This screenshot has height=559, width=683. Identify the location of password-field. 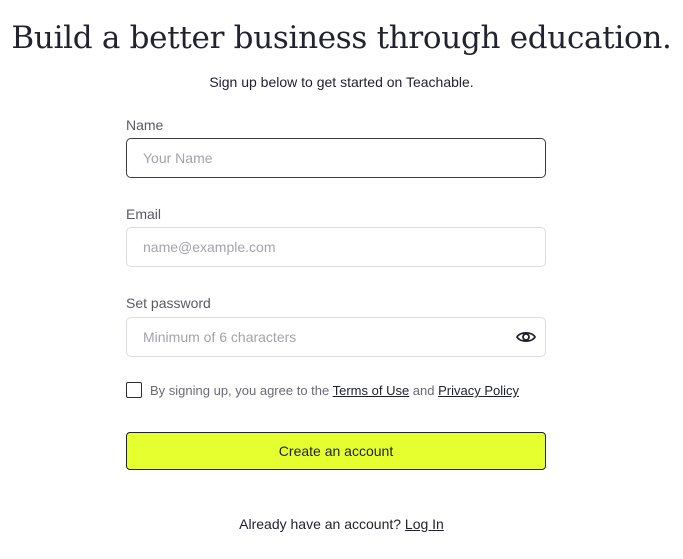
(336, 337).